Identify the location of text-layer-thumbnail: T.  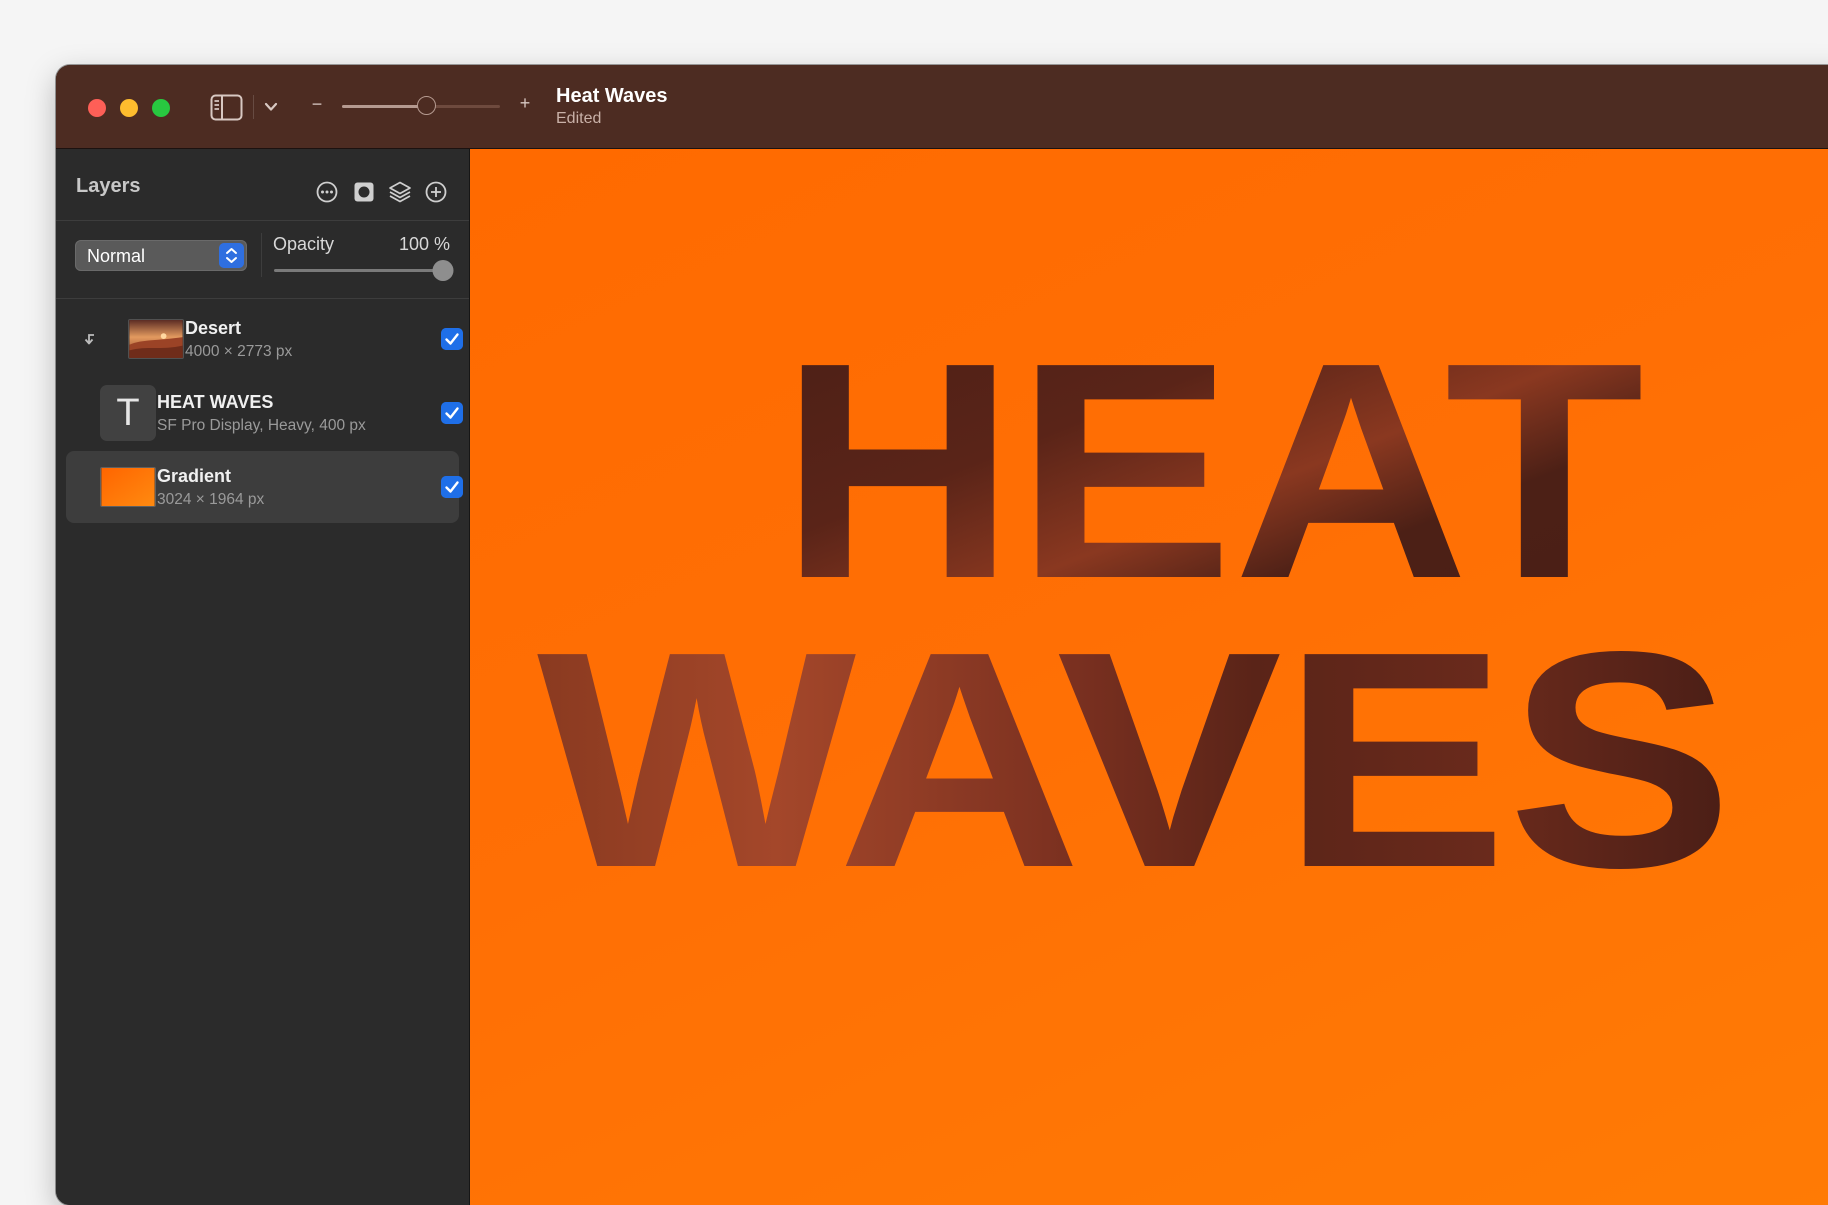
(128, 413).